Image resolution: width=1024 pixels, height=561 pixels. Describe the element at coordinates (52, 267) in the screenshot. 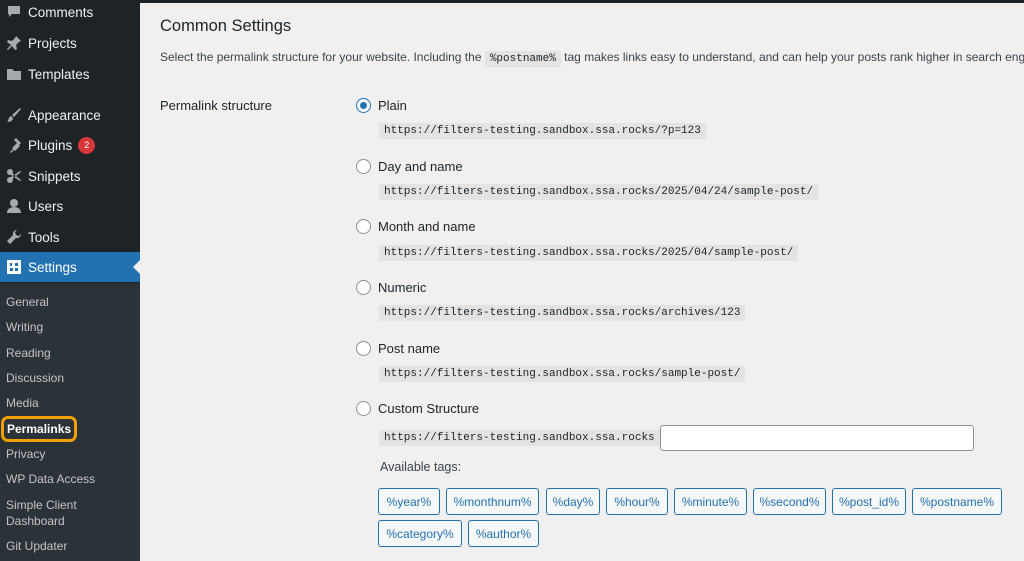

I see `menu-label: Settings` at that location.